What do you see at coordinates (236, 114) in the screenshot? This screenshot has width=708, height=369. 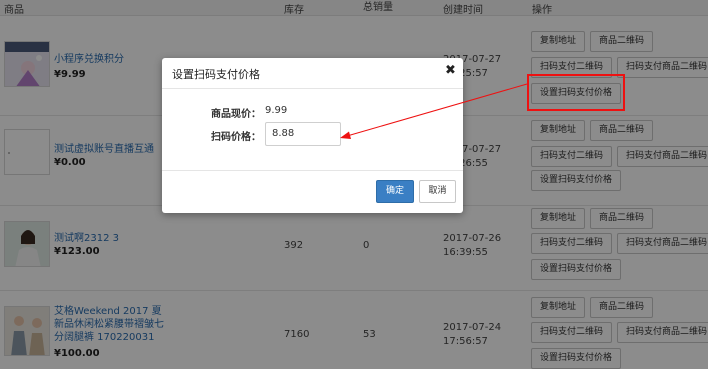 I see `current-price-label: 商品现价：` at bounding box center [236, 114].